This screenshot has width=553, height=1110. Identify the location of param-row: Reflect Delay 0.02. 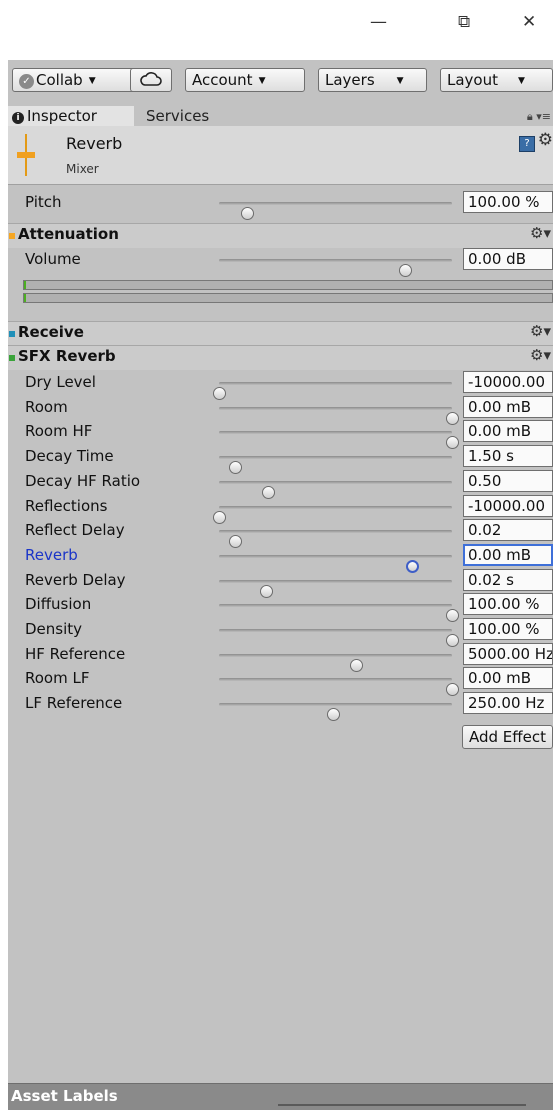
(280, 534).